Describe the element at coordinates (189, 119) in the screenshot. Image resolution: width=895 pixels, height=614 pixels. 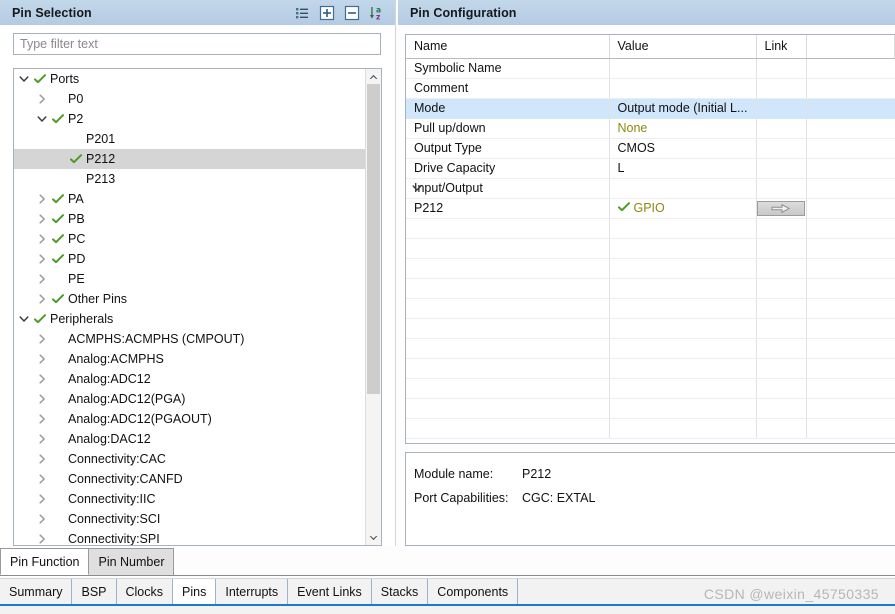
I see `tree-item-p2: P2` at that location.